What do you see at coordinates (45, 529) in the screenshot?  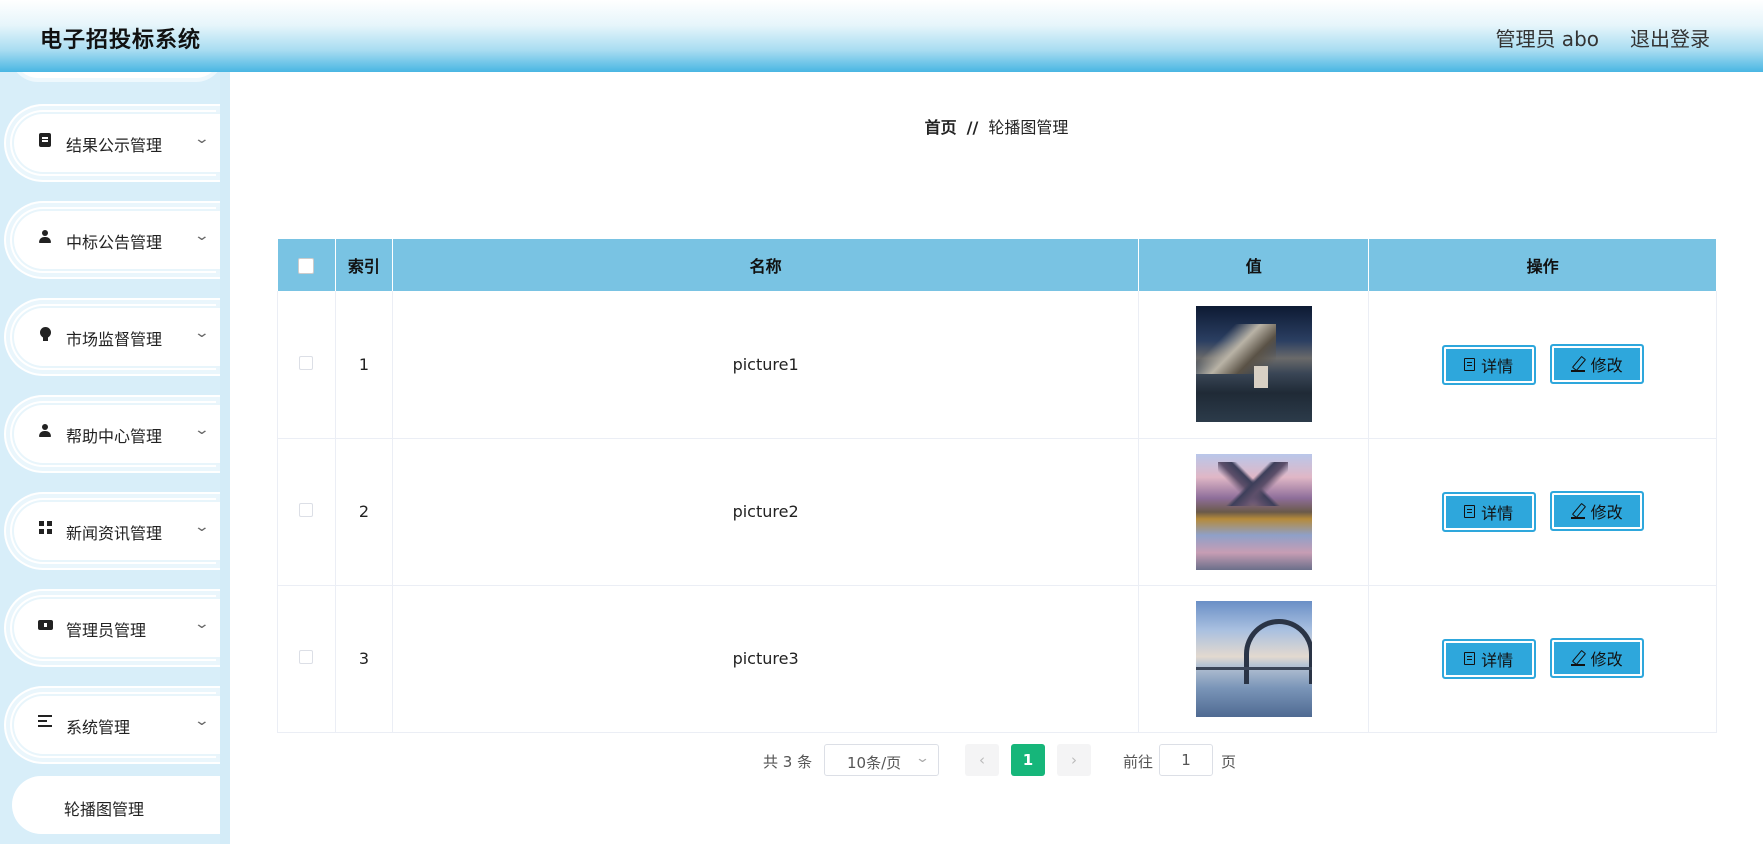 I see `grid-icon` at bounding box center [45, 529].